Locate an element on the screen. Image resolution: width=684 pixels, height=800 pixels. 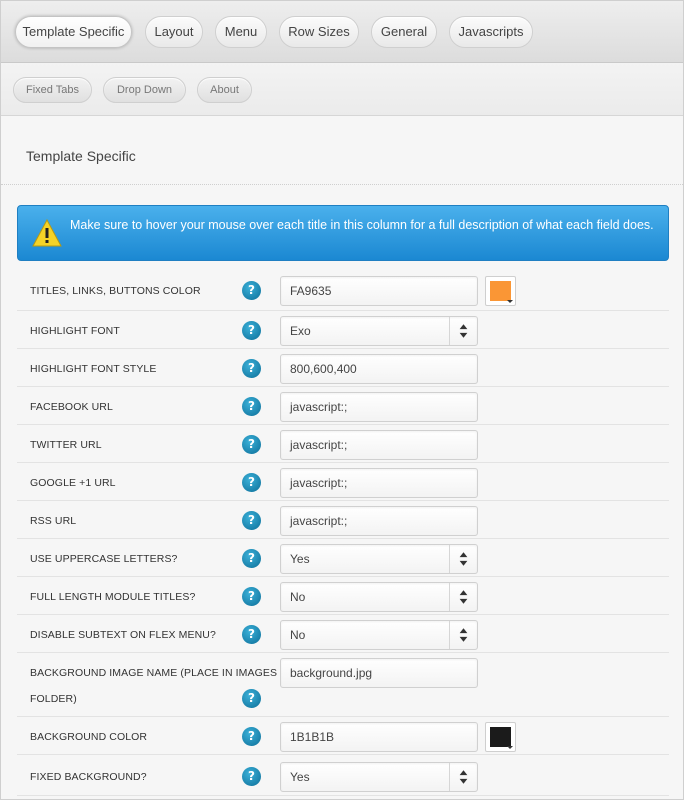
fixed-bg-select: Yes is located at coordinates (379, 777).